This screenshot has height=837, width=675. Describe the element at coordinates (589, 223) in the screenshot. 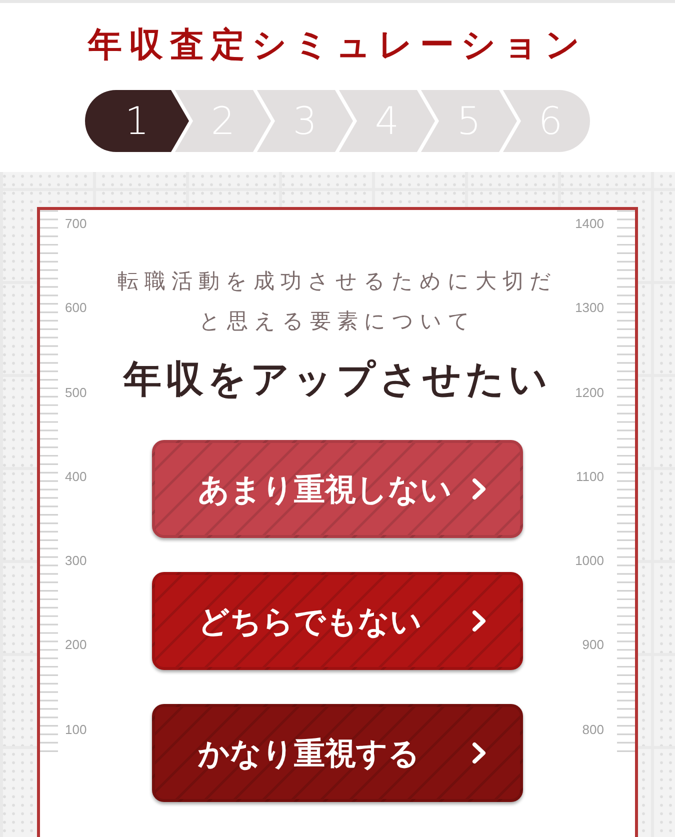

I see `scale-label: 1400` at that location.